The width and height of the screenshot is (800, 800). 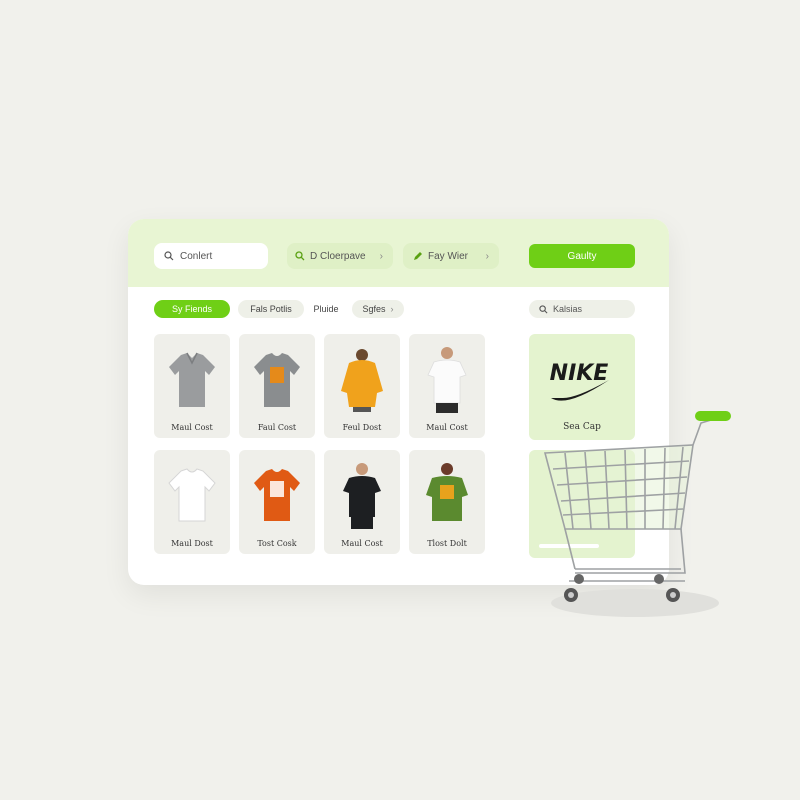 I want to click on product-label: Faul Cost, so click(x=277, y=427).